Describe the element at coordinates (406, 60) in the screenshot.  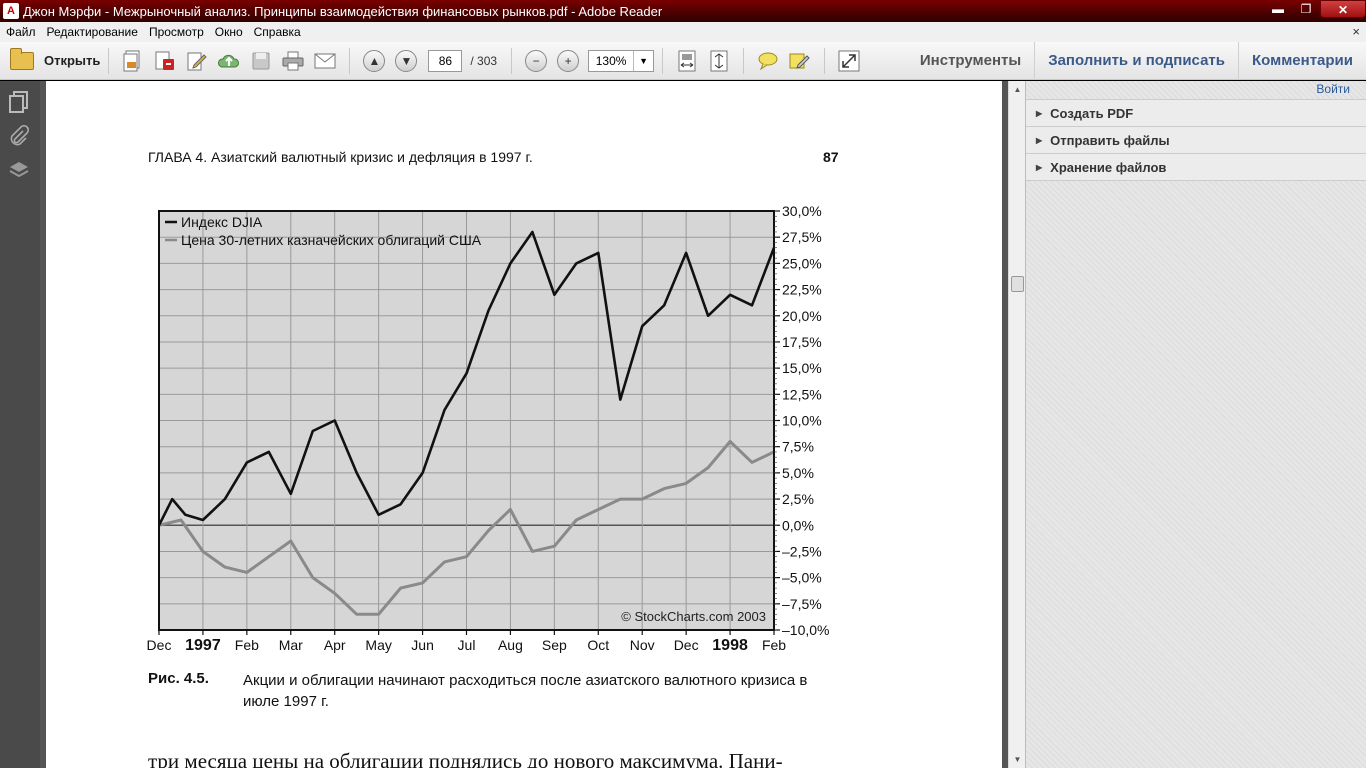
I see `next-page-icon: ▼` at that location.